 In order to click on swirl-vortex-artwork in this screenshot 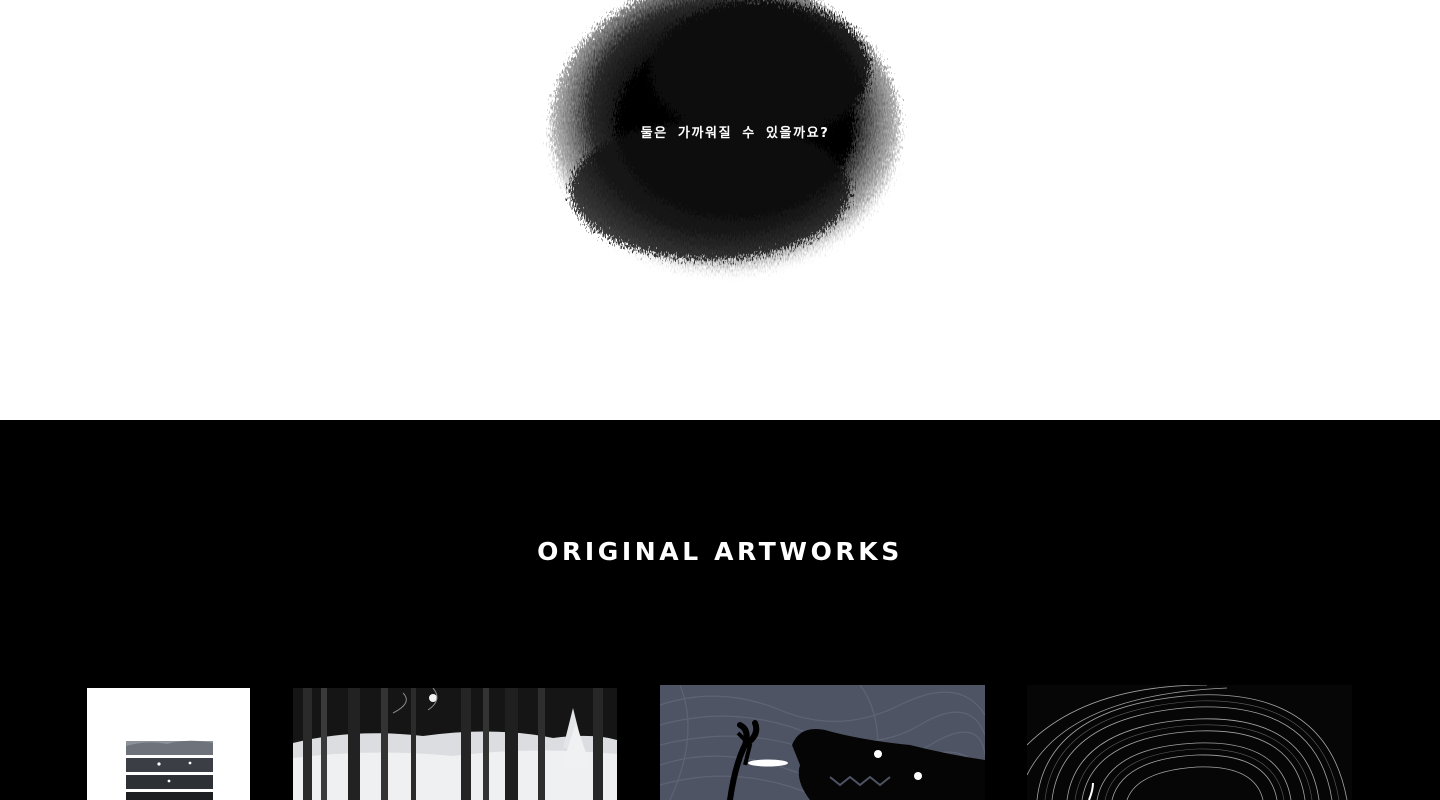, I will do `click(1189, 742)`.